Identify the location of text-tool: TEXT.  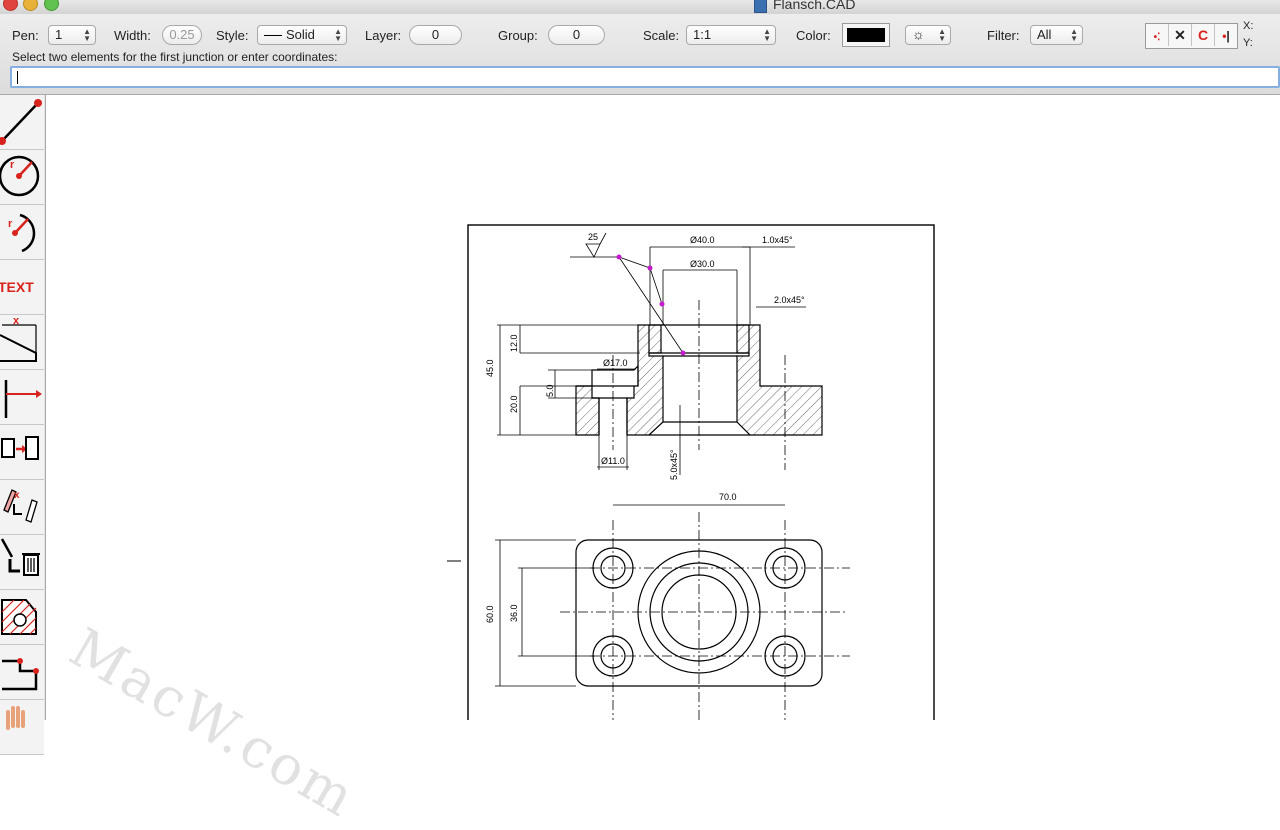
(22, 287).